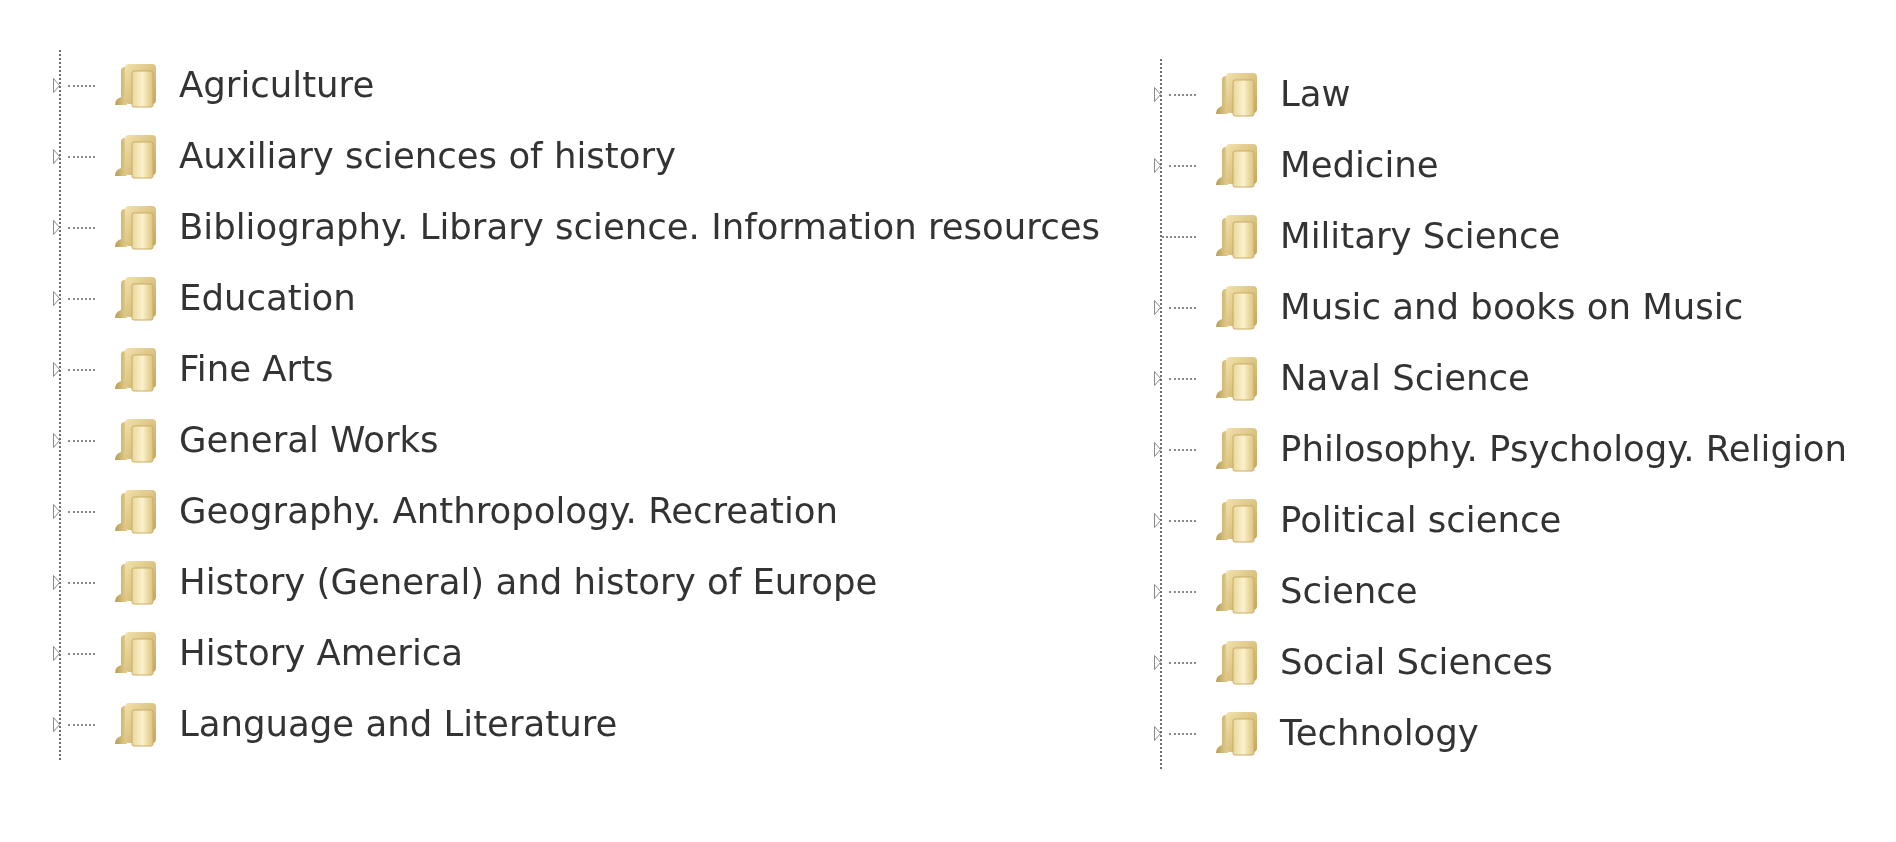 The height and width of the screenshot is (842, 1896). Describe the element at coordinates (1416, 662) in the screenshot. I see `category-label: Social Sciences` at that location.